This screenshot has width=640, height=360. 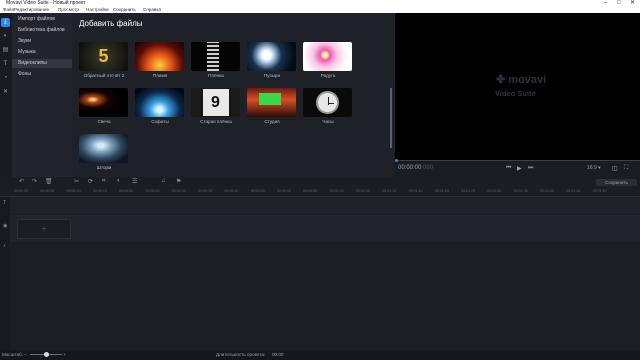 I want to click on clip-item: Свеча, so click(x=104, y=106).